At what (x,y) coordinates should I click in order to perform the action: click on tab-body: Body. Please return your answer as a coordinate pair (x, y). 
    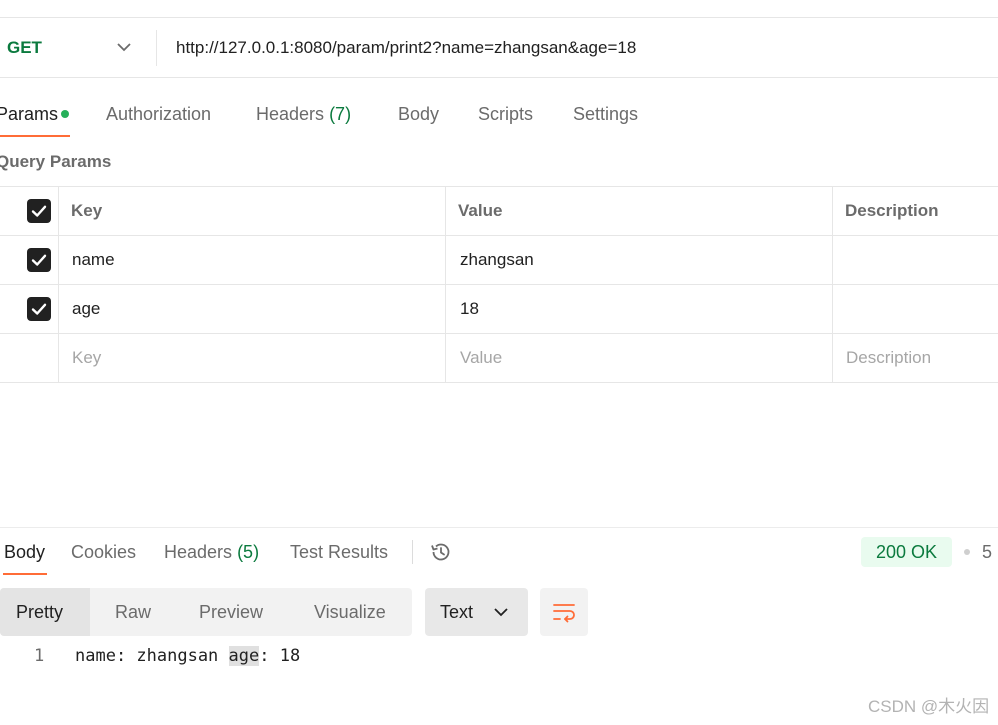
    Looking at the image, I should click on (418, 114).